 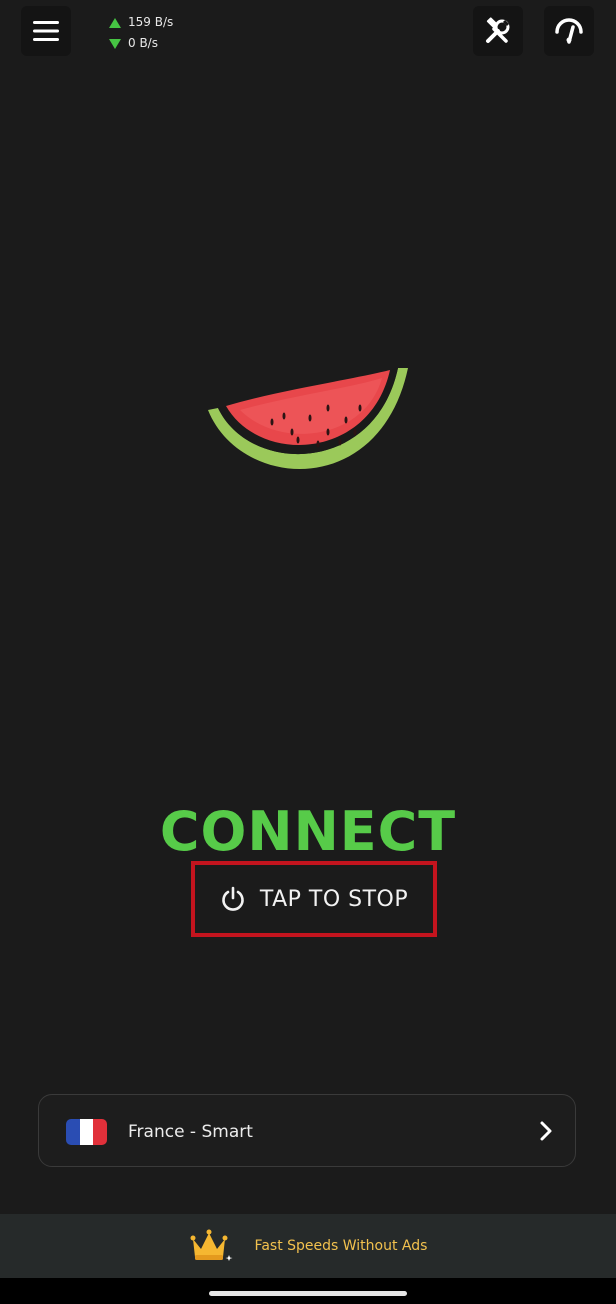 I want to click on tap-to-stop-label: TAP TO STOP, so click(x=334, y=899).